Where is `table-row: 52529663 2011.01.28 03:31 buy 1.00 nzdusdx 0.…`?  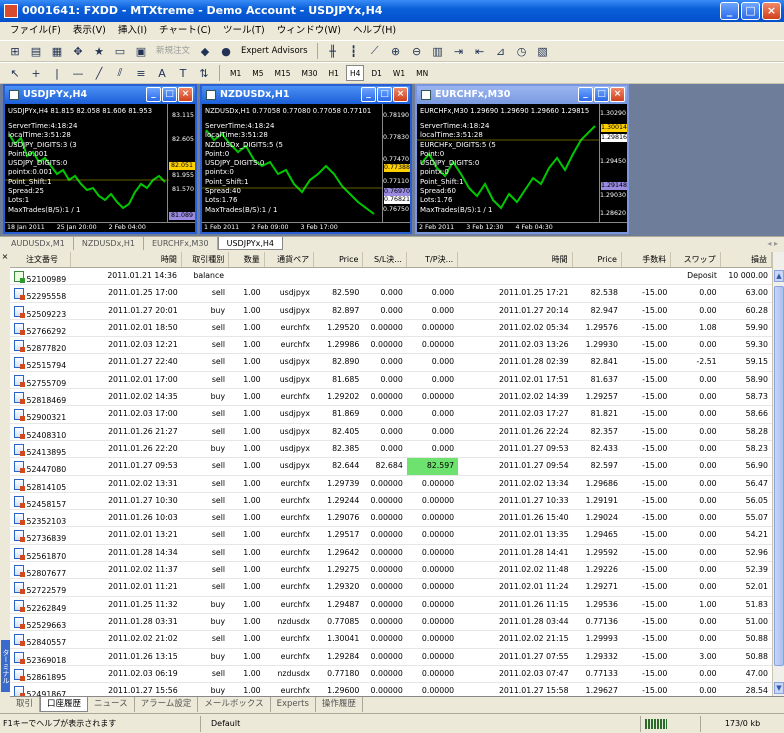
table-row: 52529663 2011.01.28 03:31 buy 1.00 nzdusdx 0.… is located at coordinates (391, 623).